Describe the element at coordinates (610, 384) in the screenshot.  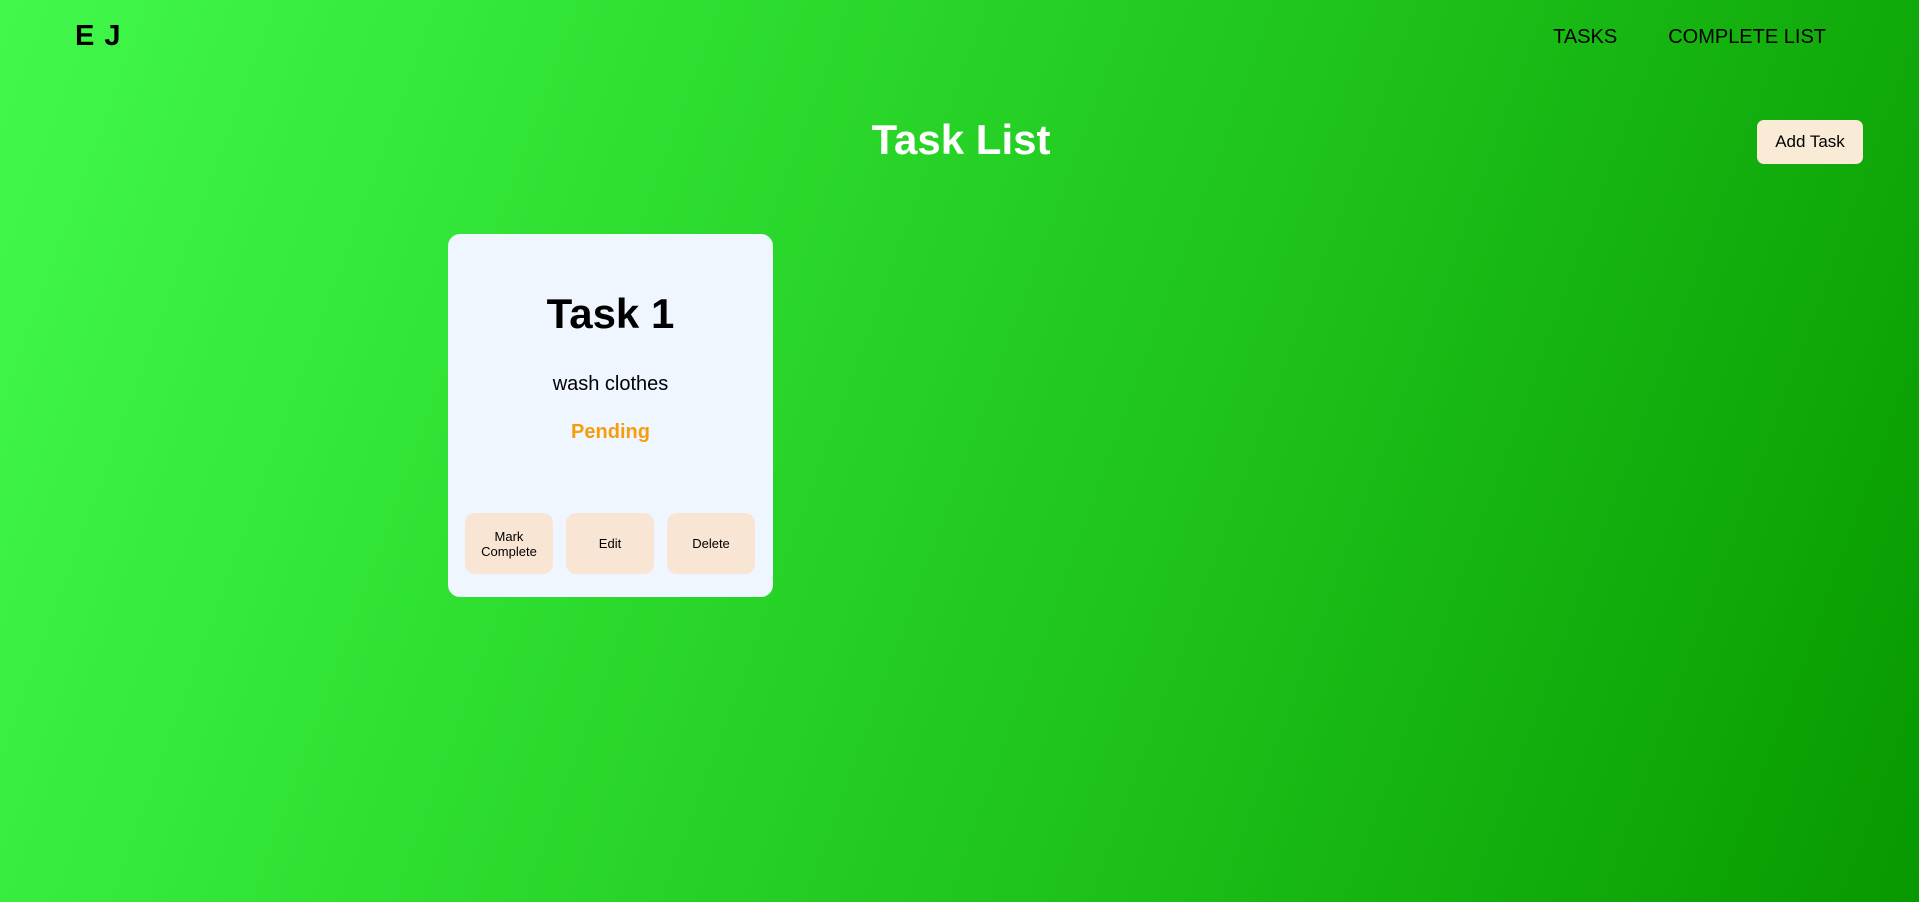
I see `task-description: wash clothes` at that location.